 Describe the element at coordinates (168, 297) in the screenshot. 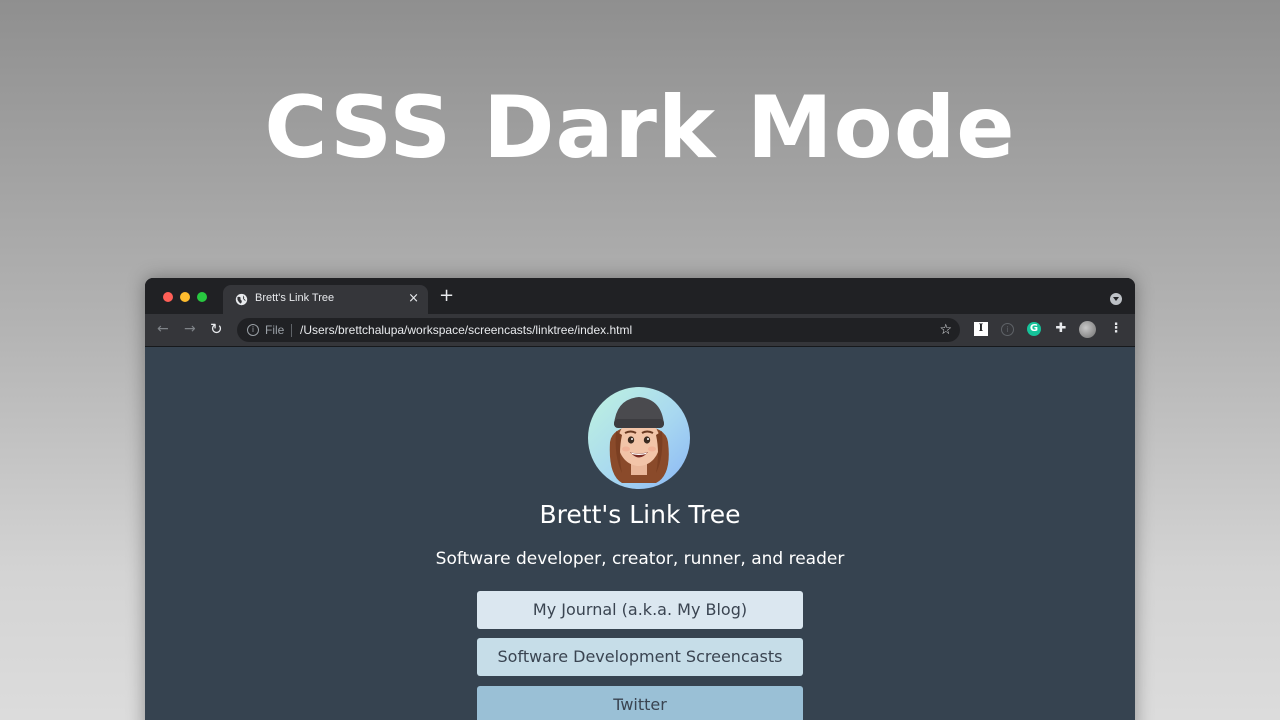

I see `close-window-button` at that location.